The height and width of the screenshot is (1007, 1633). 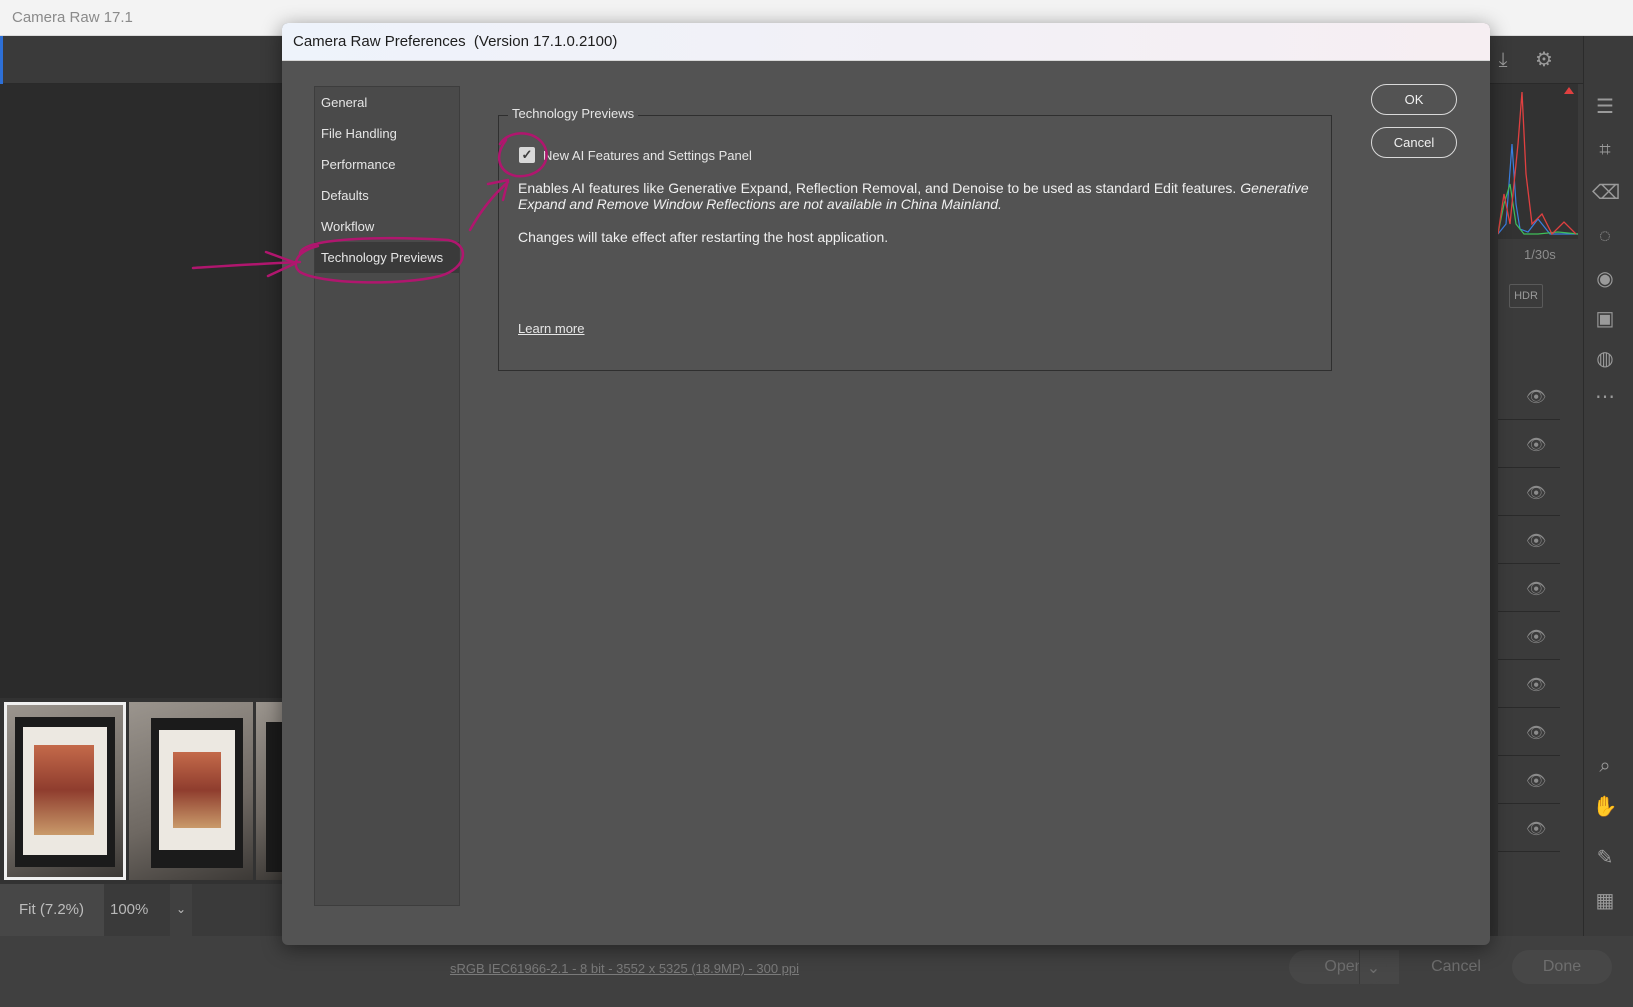 I want to click on zoom-icon: ⌕, so click(x=1605, y=766).